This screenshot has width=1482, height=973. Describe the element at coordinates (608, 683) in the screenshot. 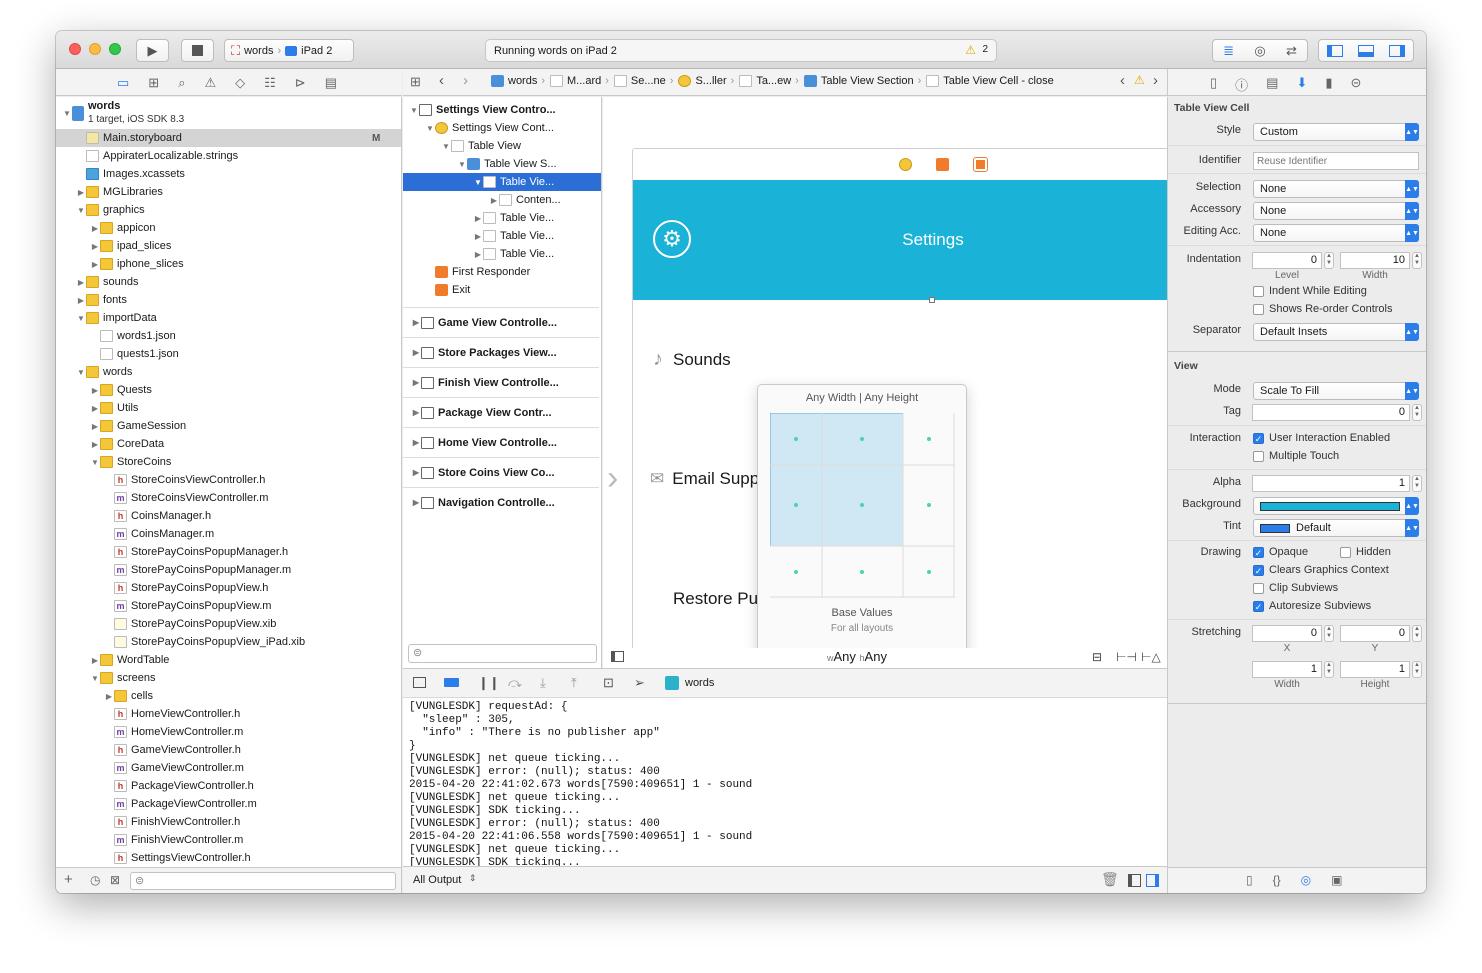

I see `view-debugger-icon: ⊡` at that location.